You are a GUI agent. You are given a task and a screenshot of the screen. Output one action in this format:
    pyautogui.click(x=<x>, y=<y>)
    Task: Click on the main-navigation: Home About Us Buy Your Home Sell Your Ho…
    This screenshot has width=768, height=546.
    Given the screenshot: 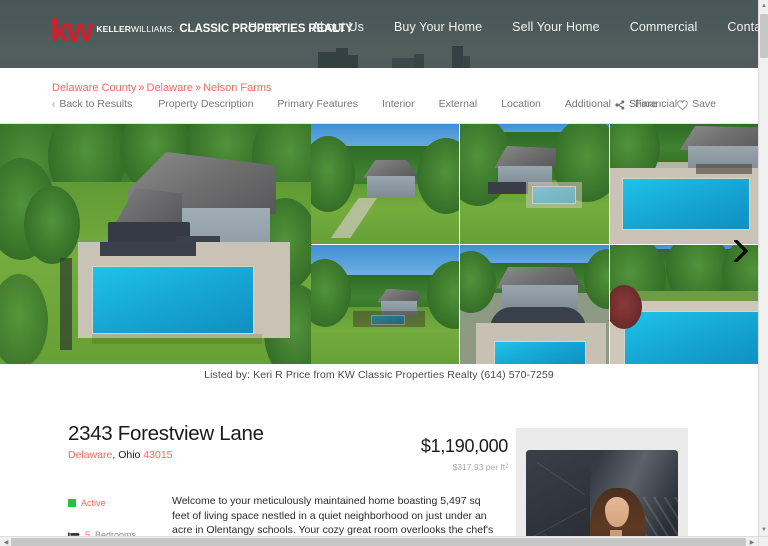 What is the action you would take?
    pyautogui.click(x=503, y=27)
    